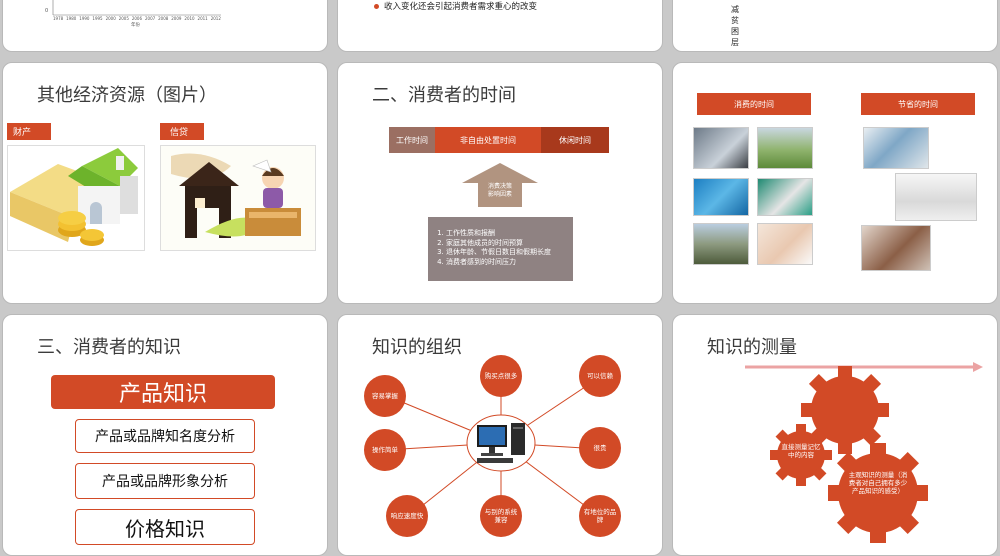 The height and width of the screenshot is (556, 1000). What do you see at coordinates (721, 244) in the screenshot?
I see `photo-hiking` at bounding box center [721, 244].